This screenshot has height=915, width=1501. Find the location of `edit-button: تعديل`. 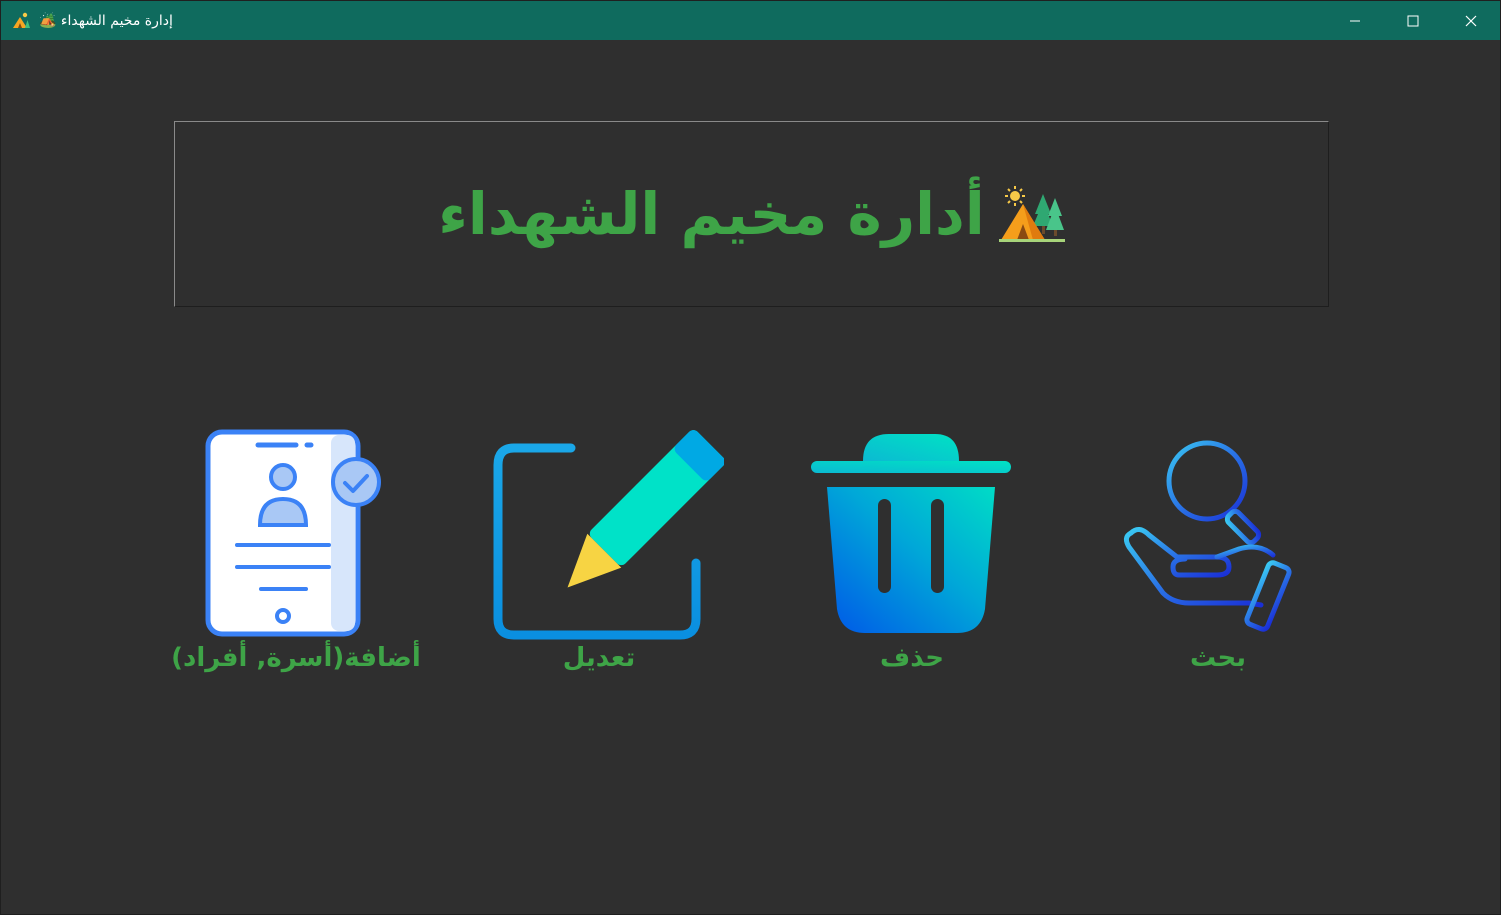

edit-button: تعديل is located at coordinates (599, 556).